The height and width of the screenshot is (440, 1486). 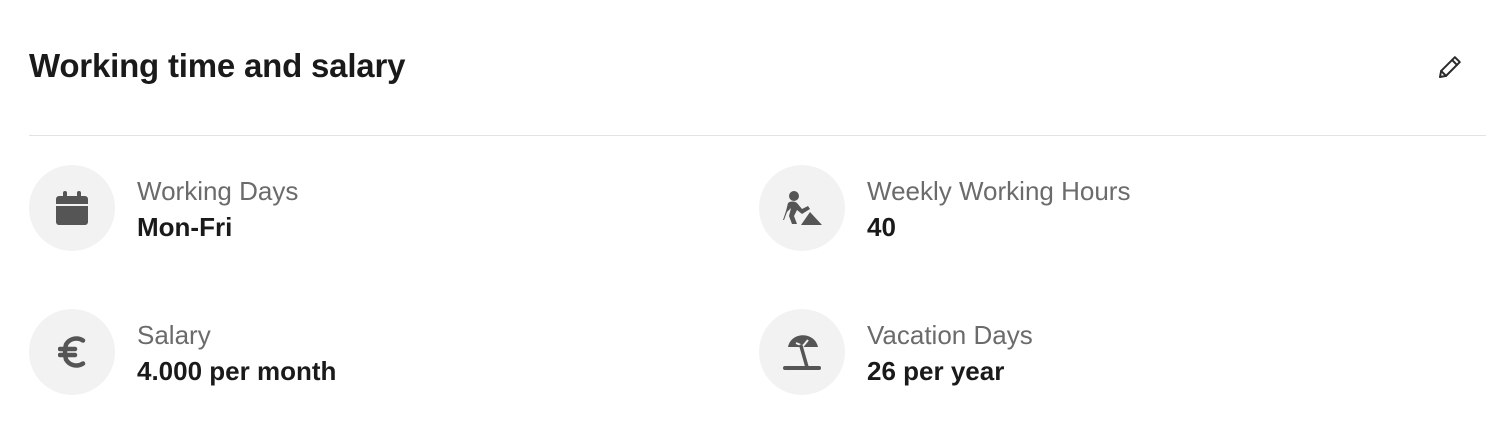 I want to click on vacation-icon-circle, so click(x=802, y=352).